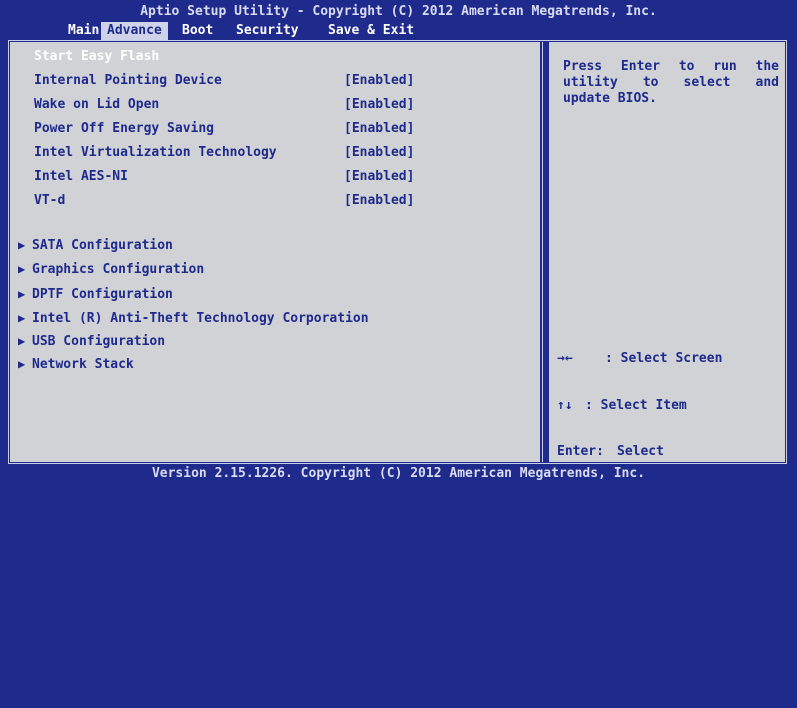  What do you see at coordinates (102, 245) in the screenshot?
I see `submenu-label: SATA Configuration` at bounding box center [102, 245].